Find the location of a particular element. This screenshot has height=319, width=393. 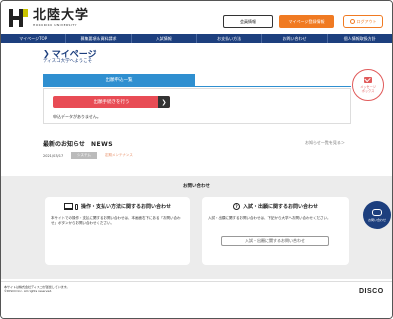

arrow-right-icon: ❯ is located at coordinates (164, 102).